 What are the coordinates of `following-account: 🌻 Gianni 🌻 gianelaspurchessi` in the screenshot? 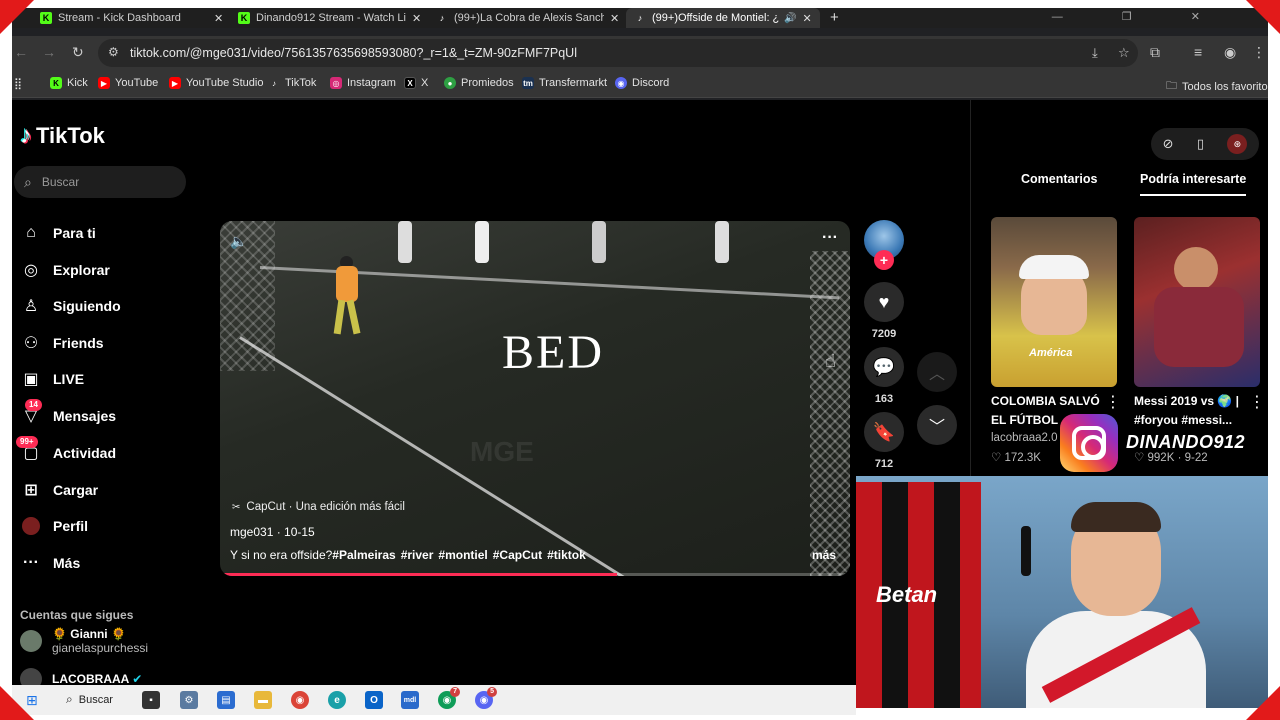 It's located at (84, 641).